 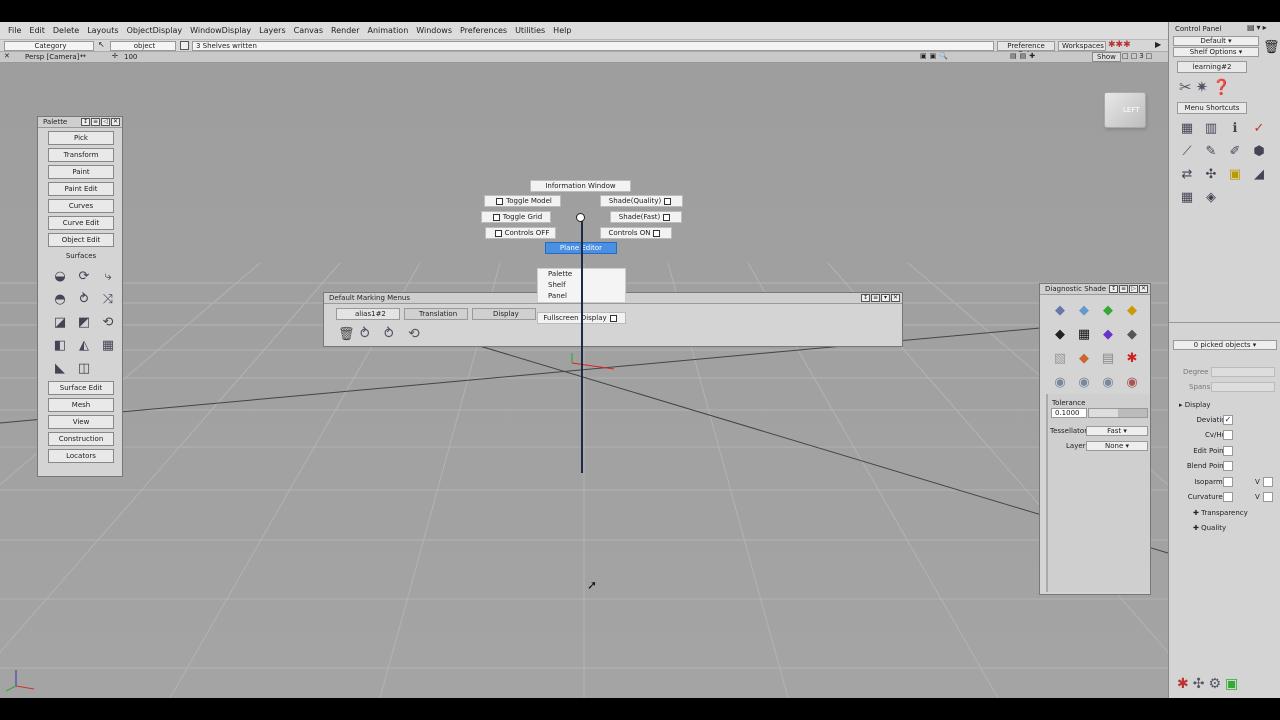 What do you see at coordinates (1084, 334) in the screenshot?
I see `horizontal-lines-icon: ▦` at bounding box center [1084, 334].